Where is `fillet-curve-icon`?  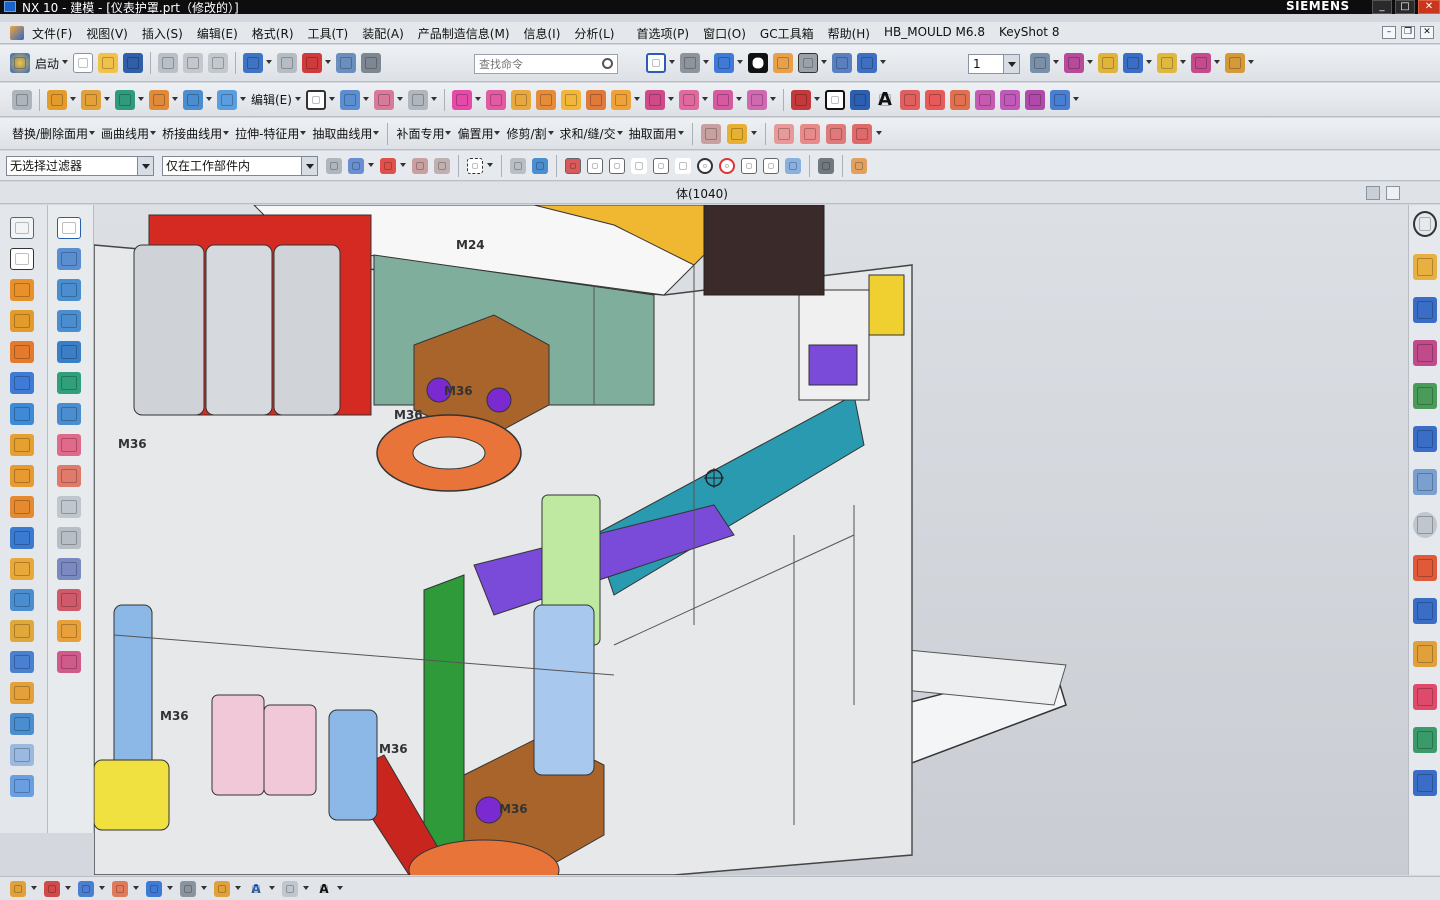
fillet-curve-icon is located at coordinates (909, 99).